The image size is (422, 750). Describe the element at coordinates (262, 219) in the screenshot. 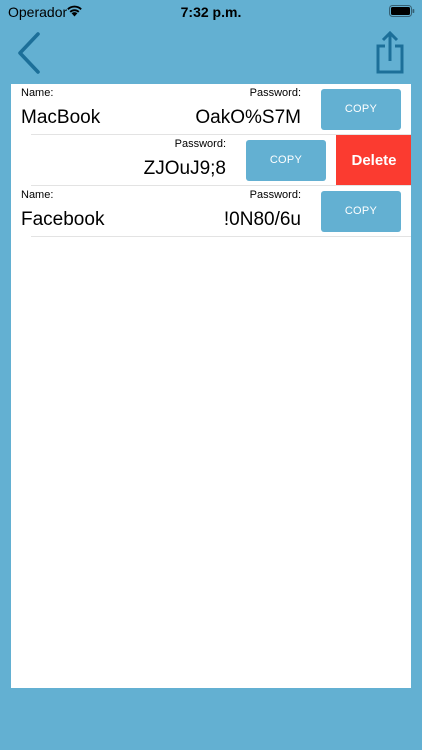

I see `password-value: !0N80/6u` at that location.